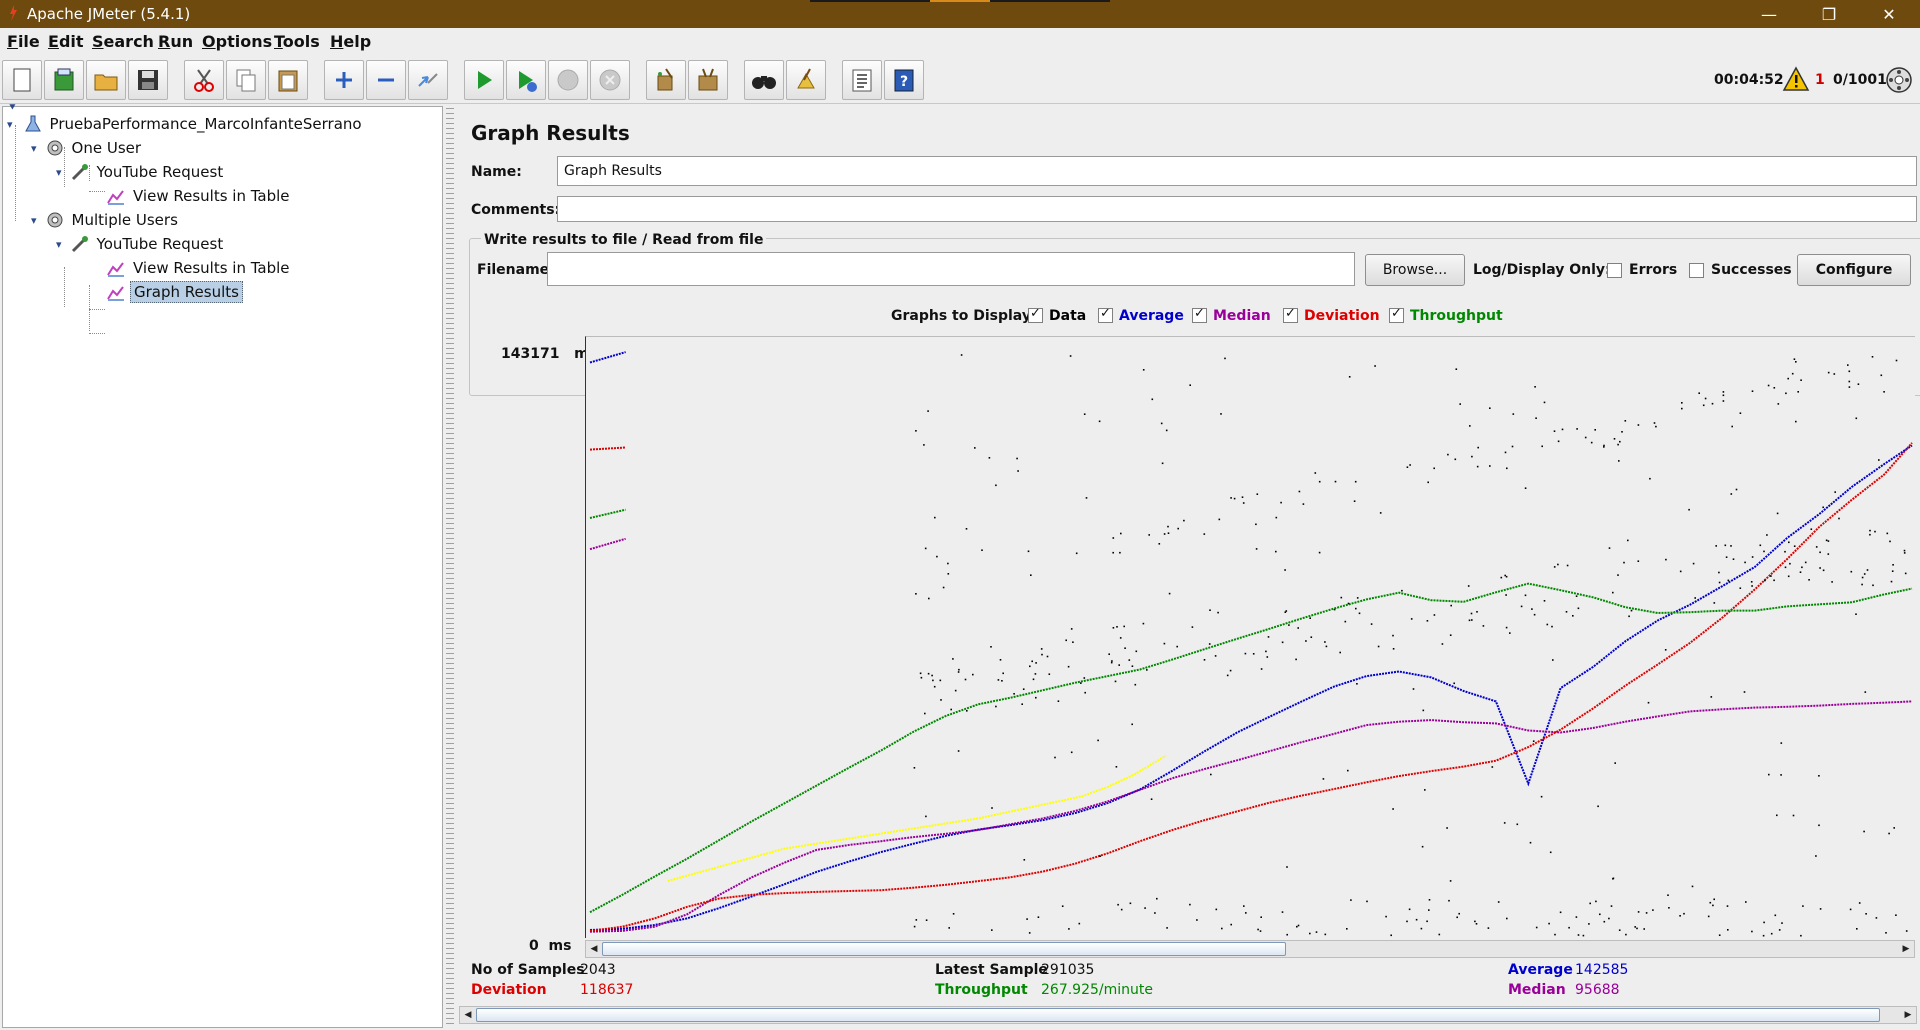 The width and height of the screenshot is (1920, 1030). Describe the element at coordinates (1237, 171) in the screenshot. I see `name-input: Graph Results` at that location.